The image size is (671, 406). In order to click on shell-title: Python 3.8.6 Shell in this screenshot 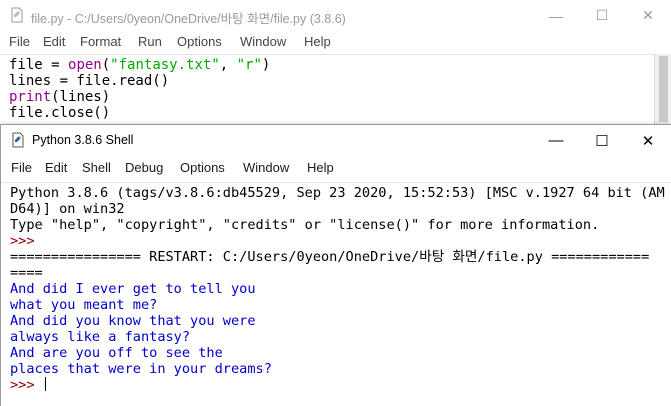, I will do `click(83, 140)`.